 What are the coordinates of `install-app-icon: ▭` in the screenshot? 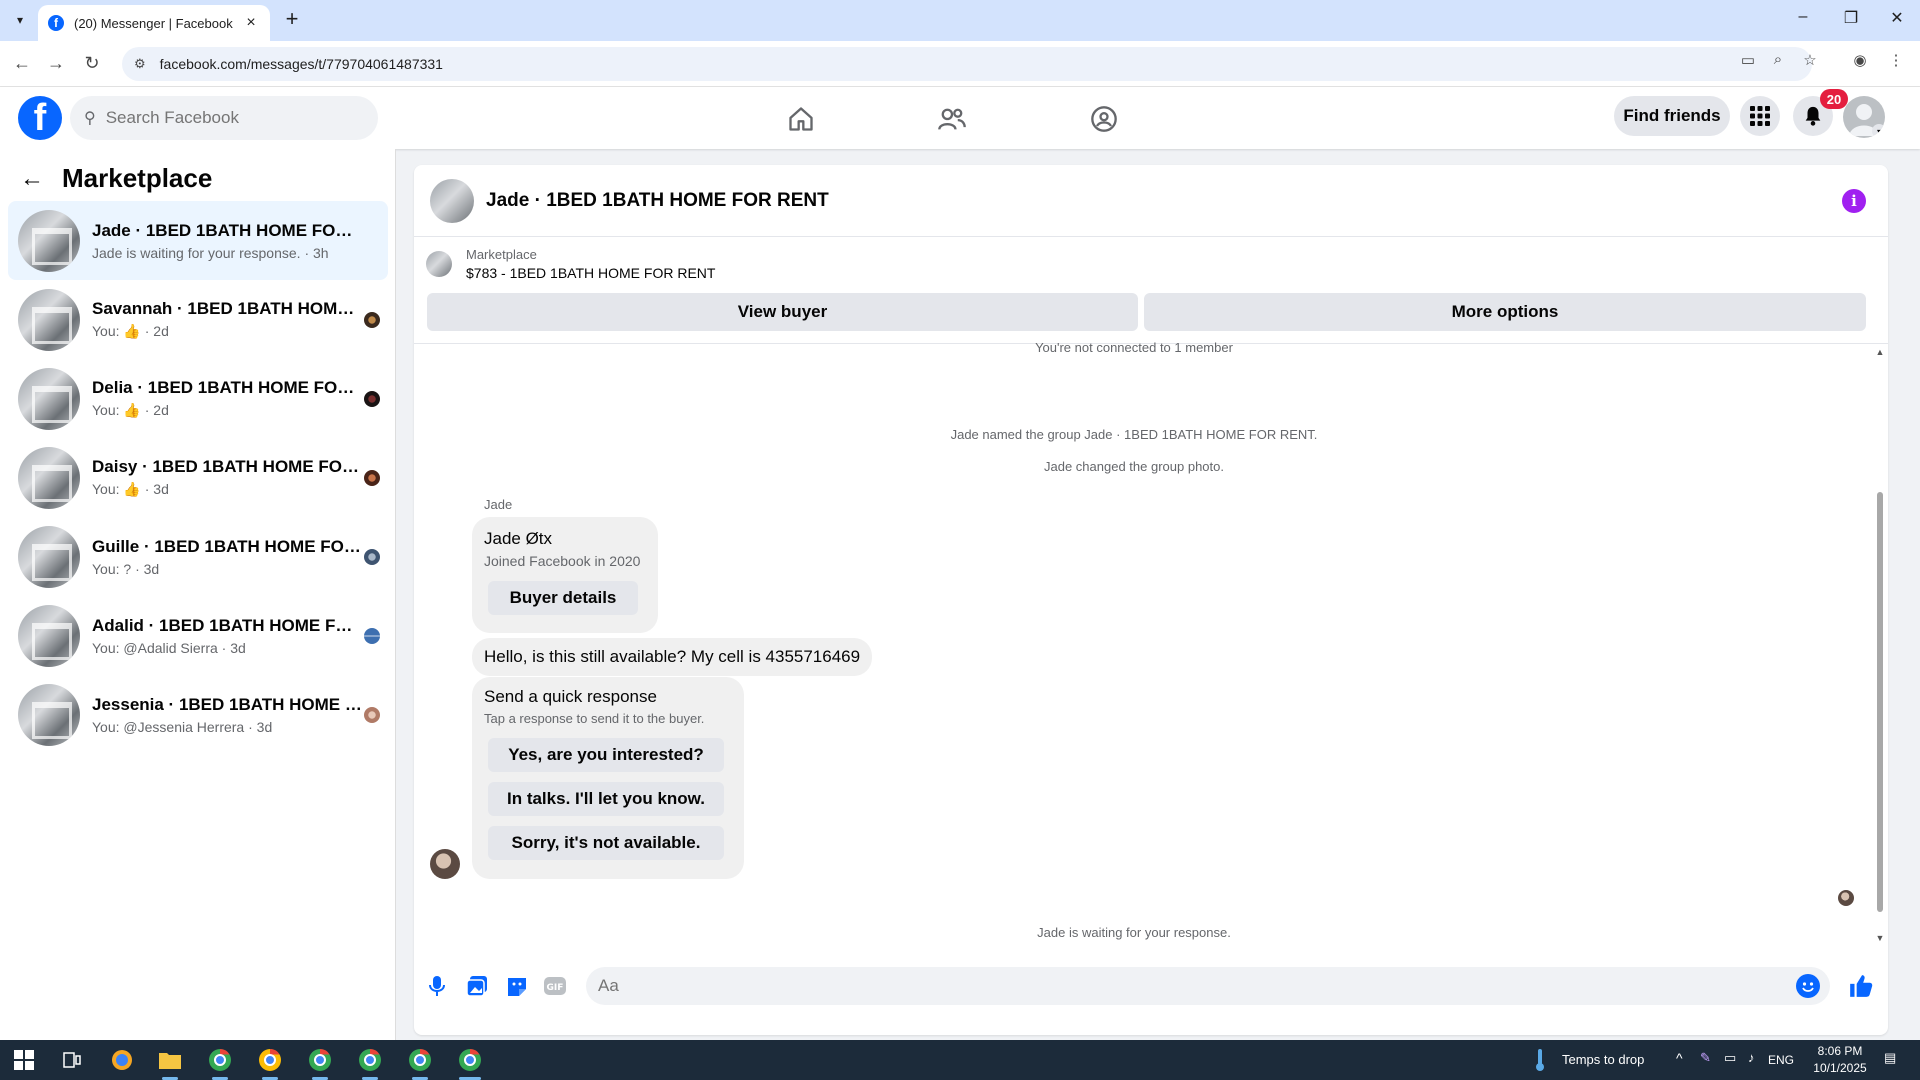 It's located at (1748, 60).